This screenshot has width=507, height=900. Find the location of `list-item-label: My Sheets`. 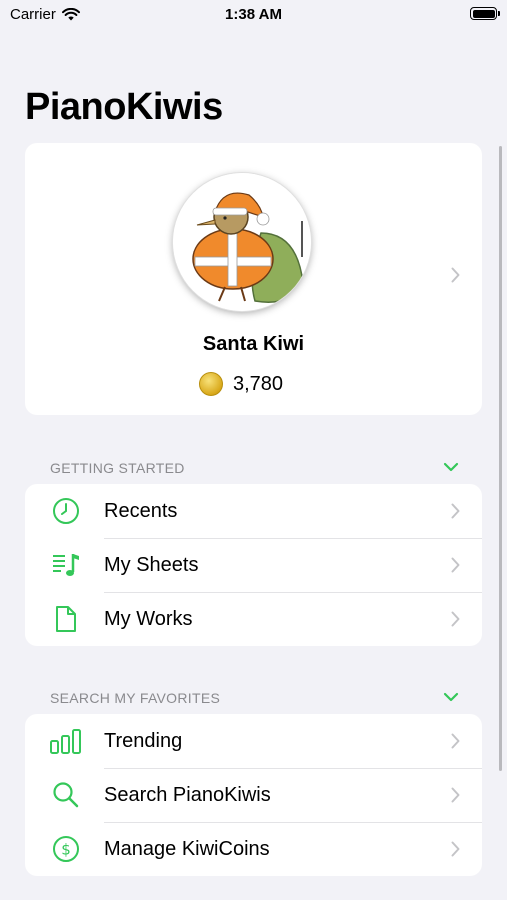

list-item-label: My Sheets is located at coordinates (151, 565).